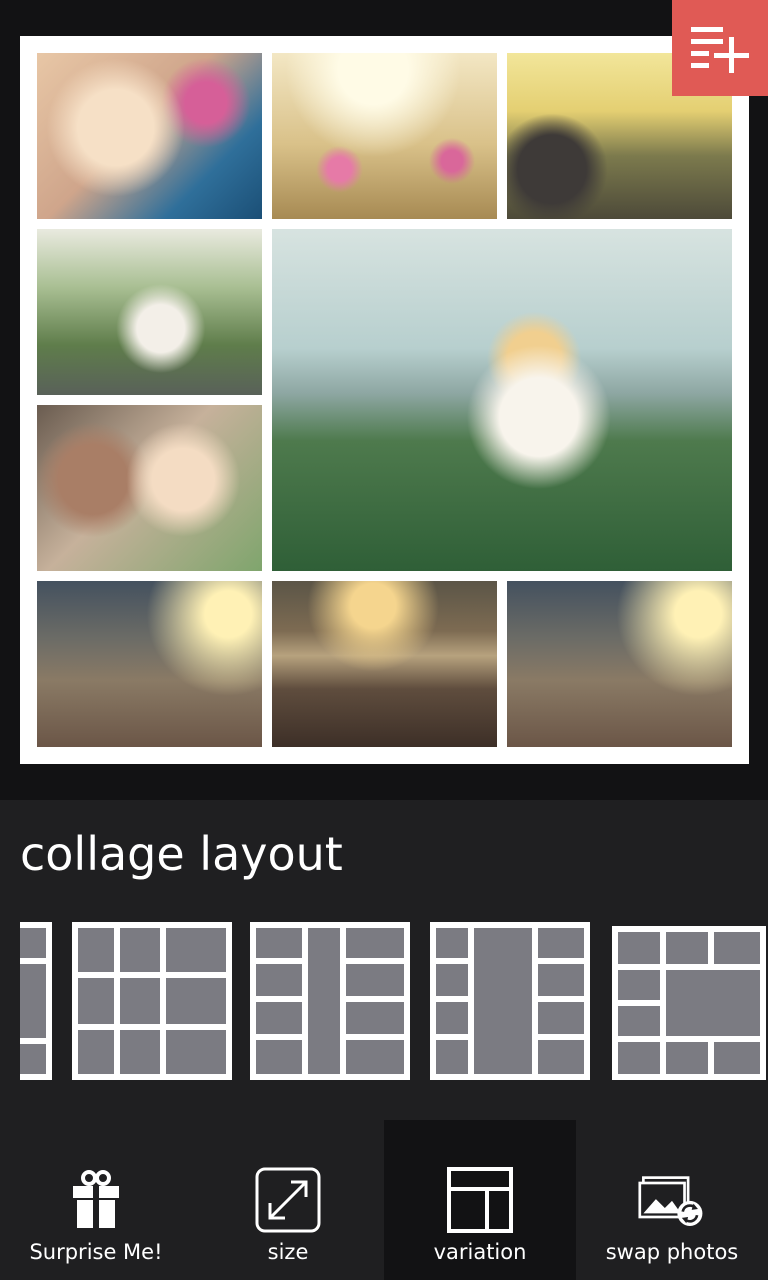 This screenshot has height=1280, width=768. I want to click on layout-option-wide-center, so click(510, 1001).